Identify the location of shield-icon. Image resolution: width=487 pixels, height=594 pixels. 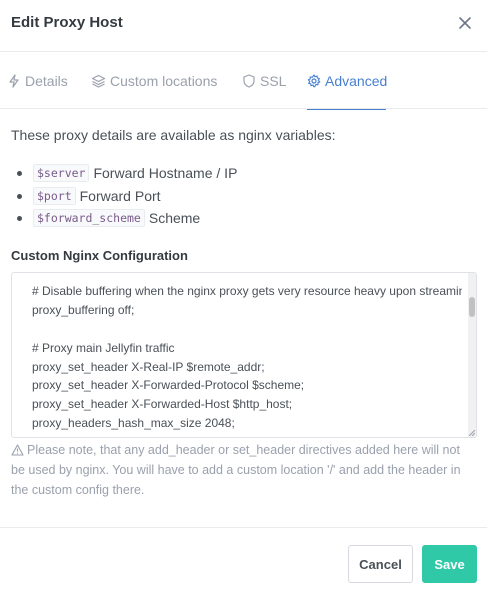
(249, 81).